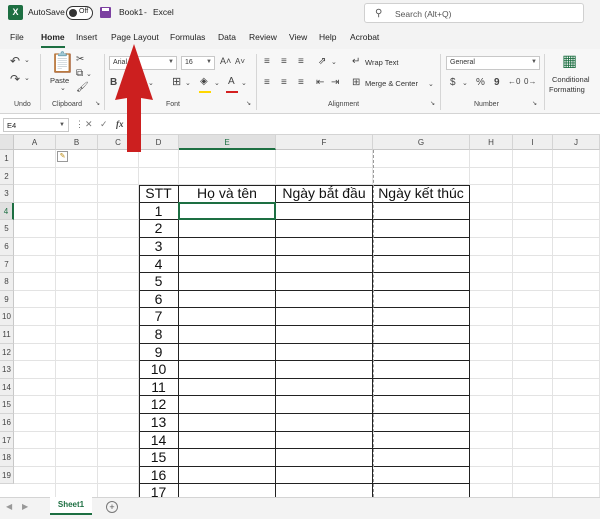 This screenshot has width=600, height=519. Describe the element at coordinates (7, 176) in the screenshot. I see `row-header-2: 2` at that location.